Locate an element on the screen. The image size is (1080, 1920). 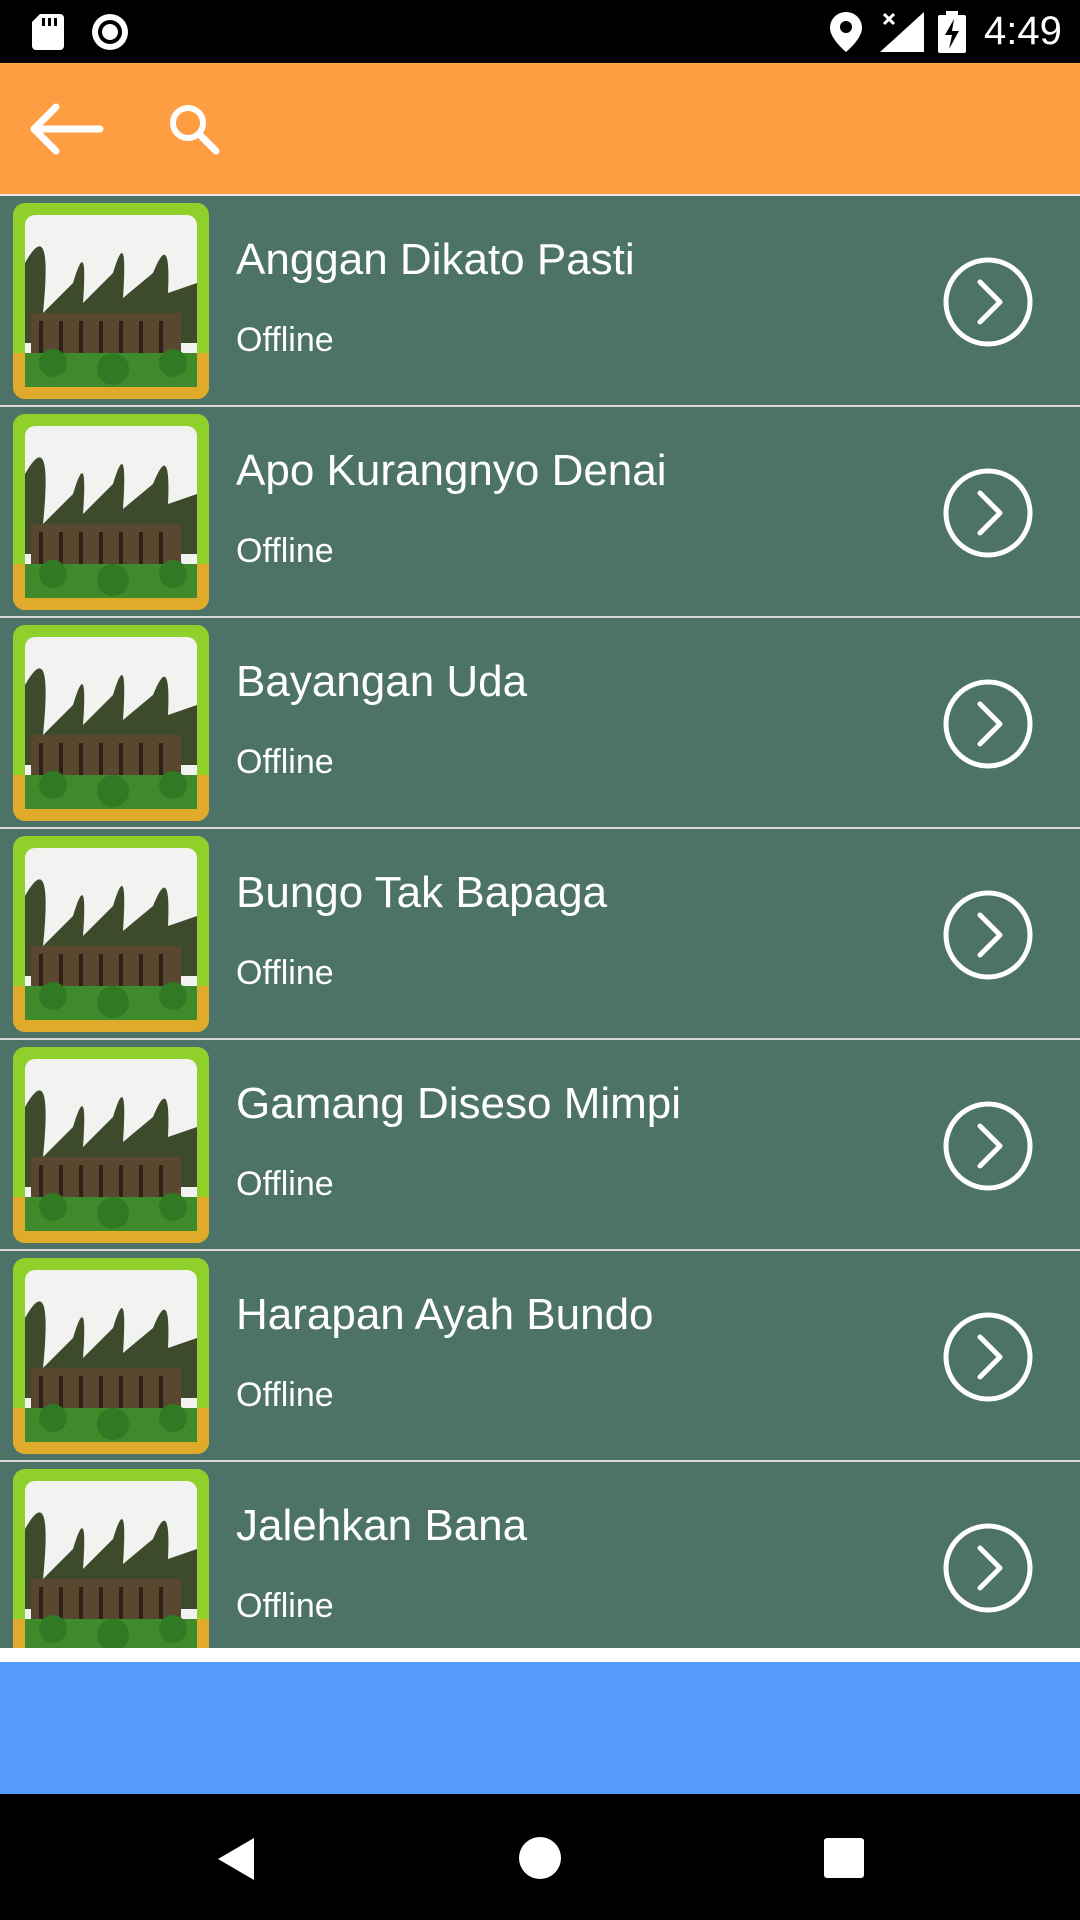
home-circle-icon is located at coordinates (540, 1858).